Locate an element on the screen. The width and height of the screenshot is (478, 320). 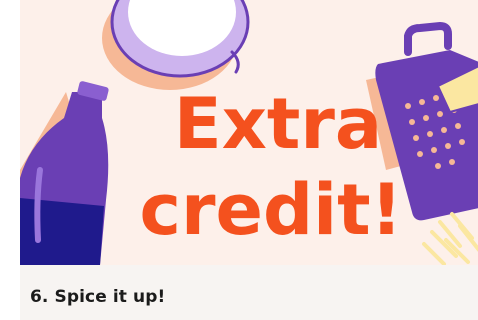
headline-line-1: Extra is located at coordinates (278, 124).